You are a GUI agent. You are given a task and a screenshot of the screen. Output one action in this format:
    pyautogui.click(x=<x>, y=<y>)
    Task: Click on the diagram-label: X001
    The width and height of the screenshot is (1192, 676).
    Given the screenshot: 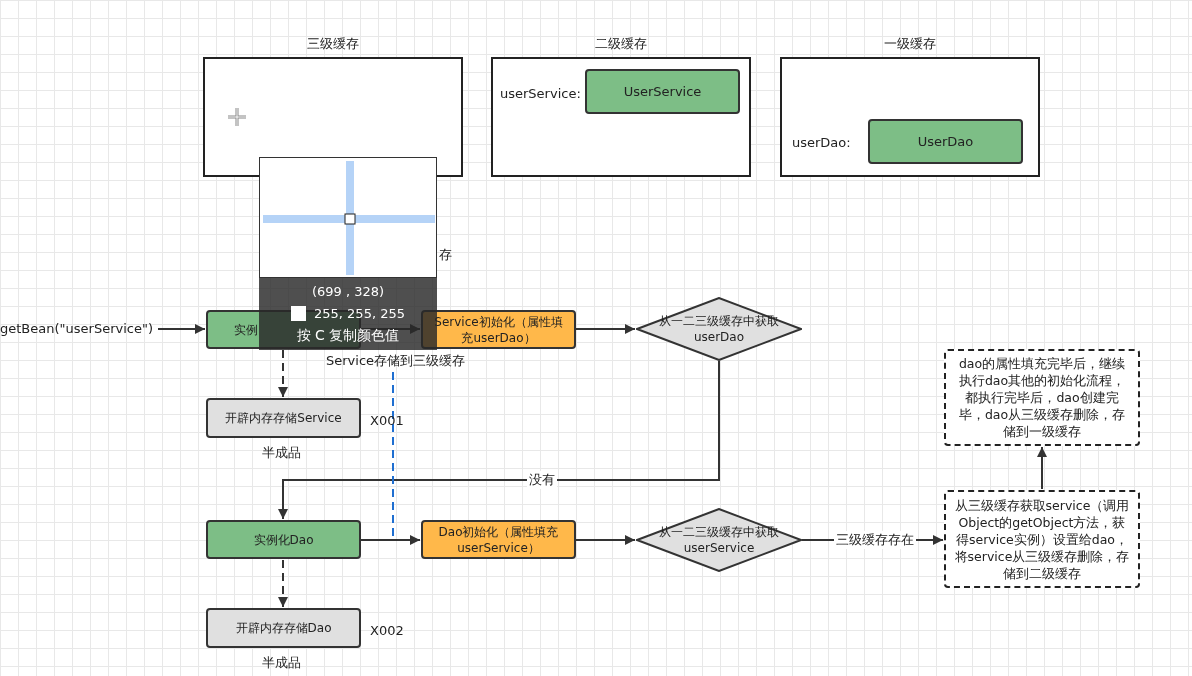 What is the action you would take?
    pyautogui.click(x=387, y=421)
    